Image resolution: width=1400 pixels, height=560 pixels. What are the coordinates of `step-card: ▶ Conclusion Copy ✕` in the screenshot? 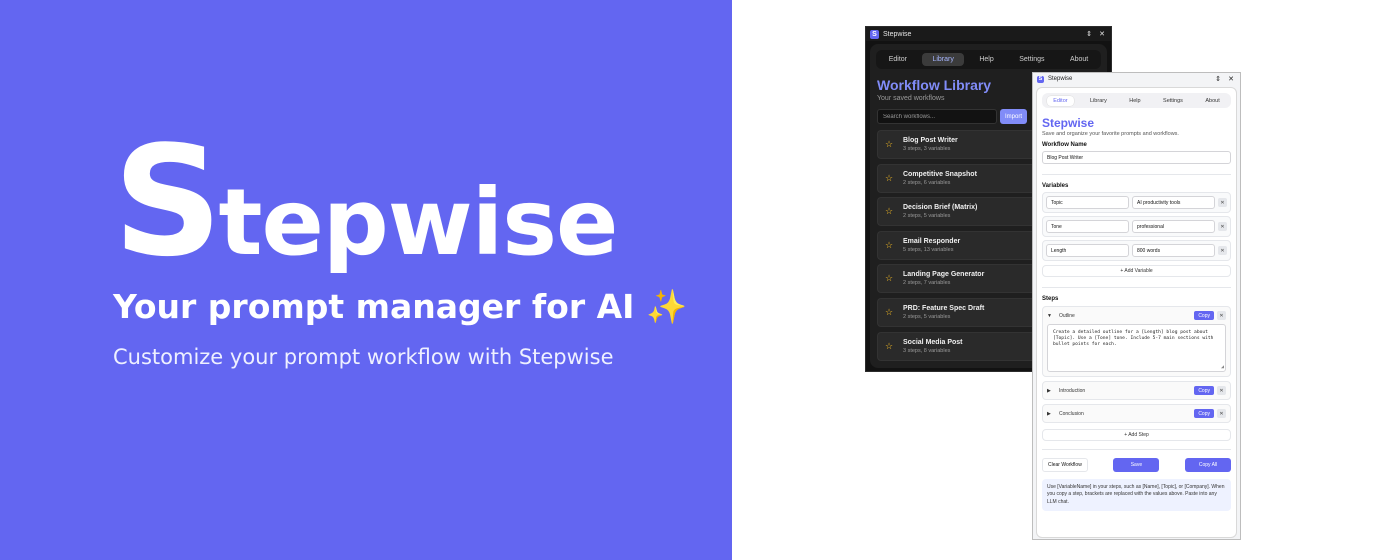 It's located at (1136, 413).